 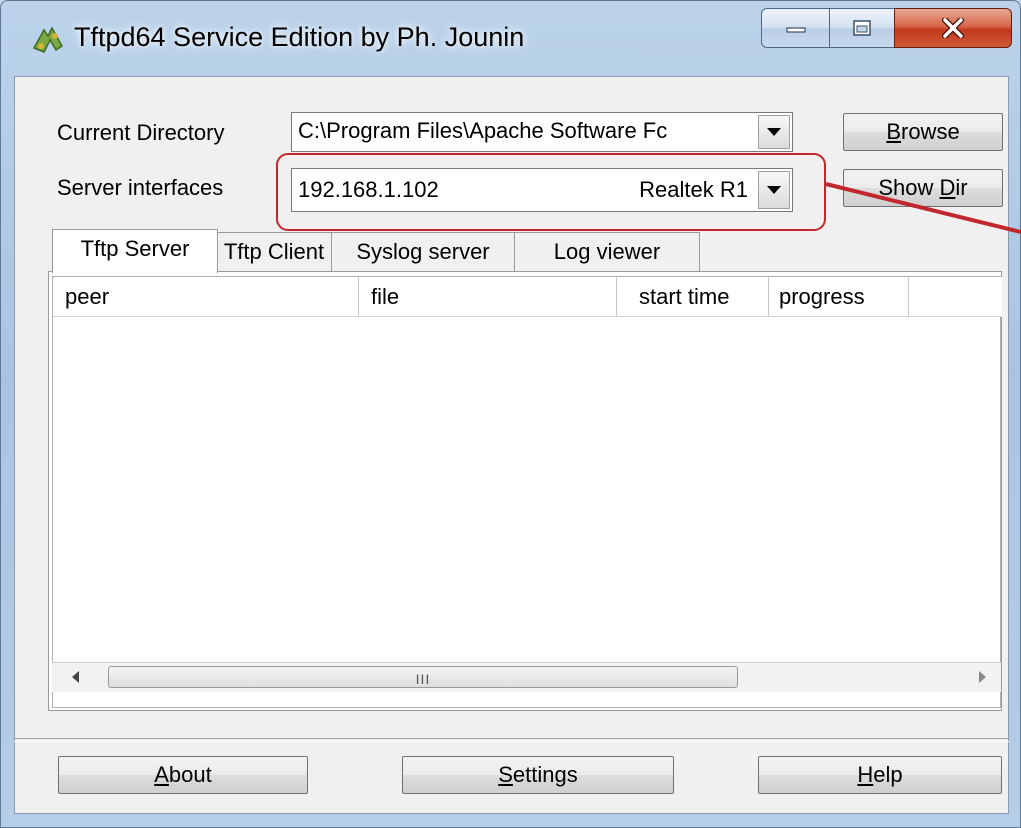 What do you see at coordinates (511, 740) in the screenshot?
I see `footer-separator` at bounding box center [511, 740].